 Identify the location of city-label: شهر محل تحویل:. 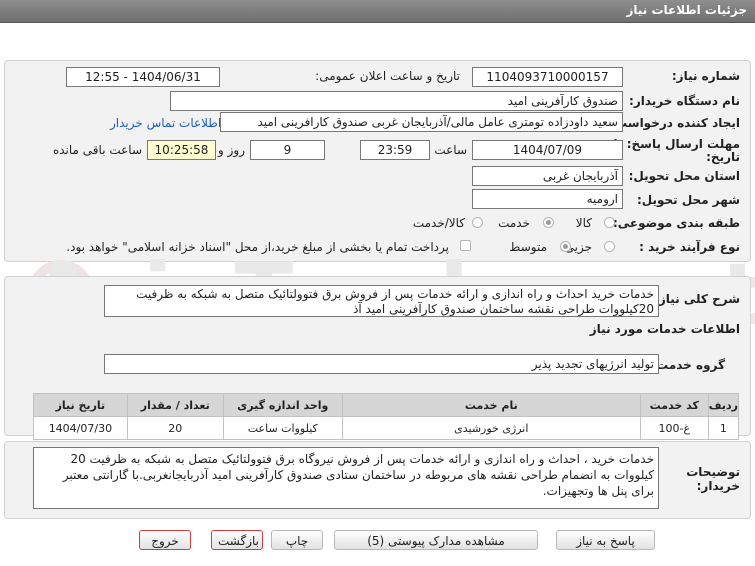
(688, 200).